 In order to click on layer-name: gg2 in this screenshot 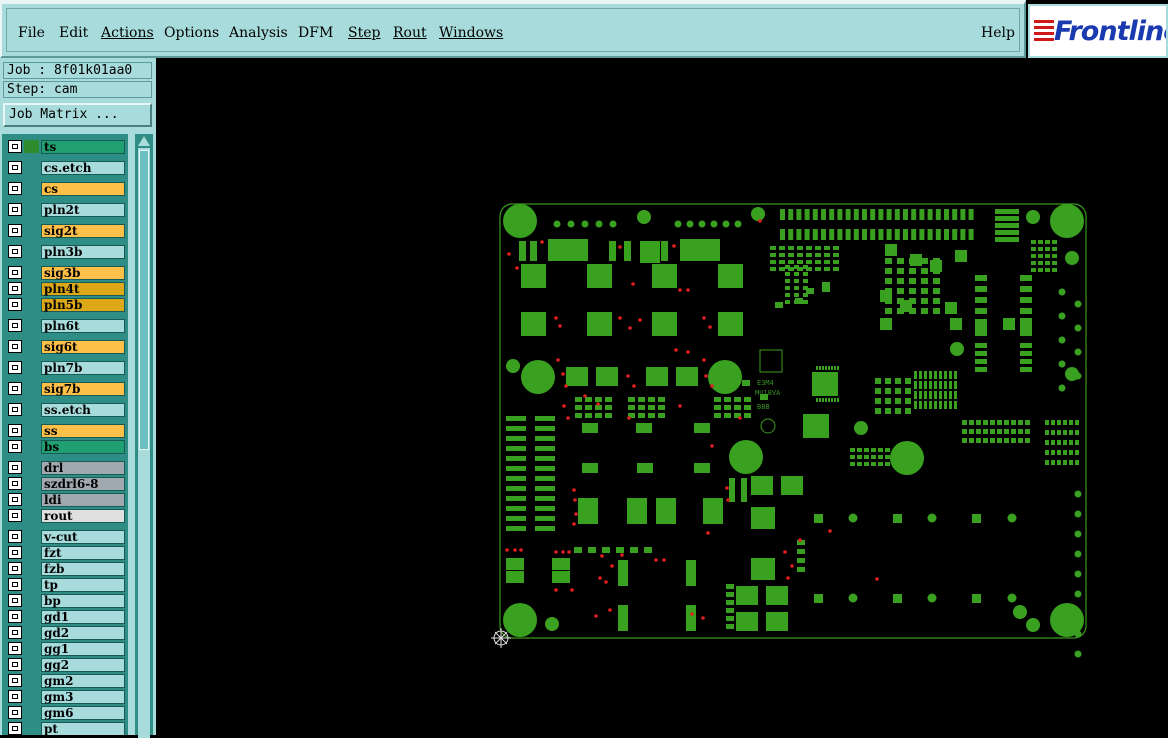, I will do `click(83, 665)`.